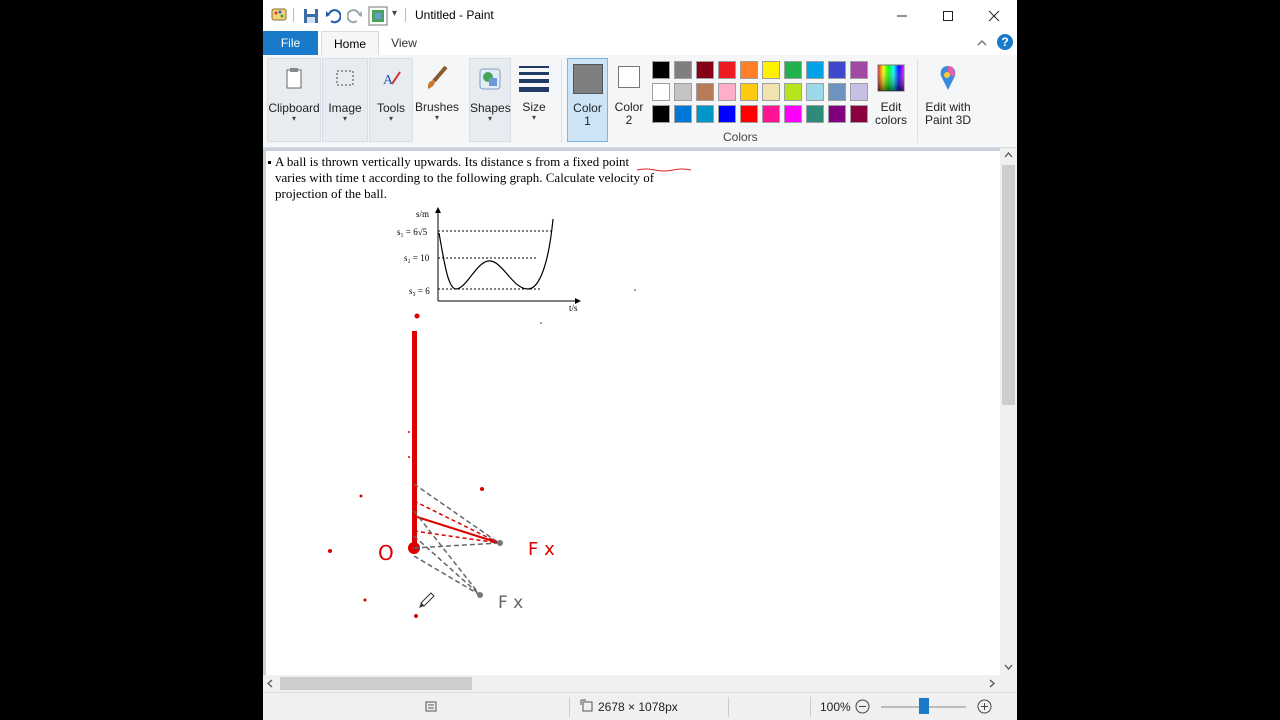 This screenshot has height=720, width=1280. Describe the element at coordinates (417, 258) in the screenshot. I see `graph-s2-label: s₂ = 10` at that location.